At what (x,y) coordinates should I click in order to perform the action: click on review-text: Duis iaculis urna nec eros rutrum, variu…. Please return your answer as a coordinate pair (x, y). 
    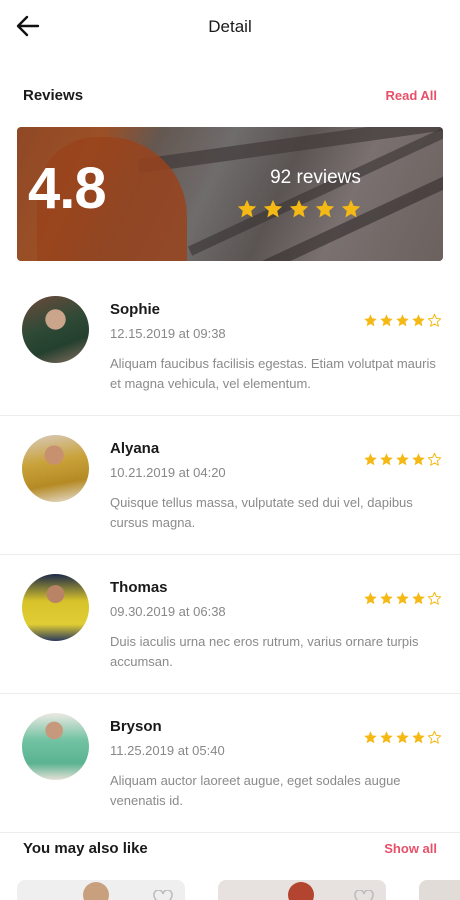
    Looking at the image, I should click on (264, 651).